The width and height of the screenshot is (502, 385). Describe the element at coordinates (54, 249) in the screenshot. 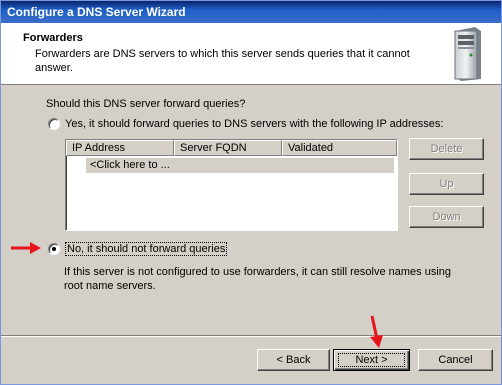

I see `option-no-radio` at that location.